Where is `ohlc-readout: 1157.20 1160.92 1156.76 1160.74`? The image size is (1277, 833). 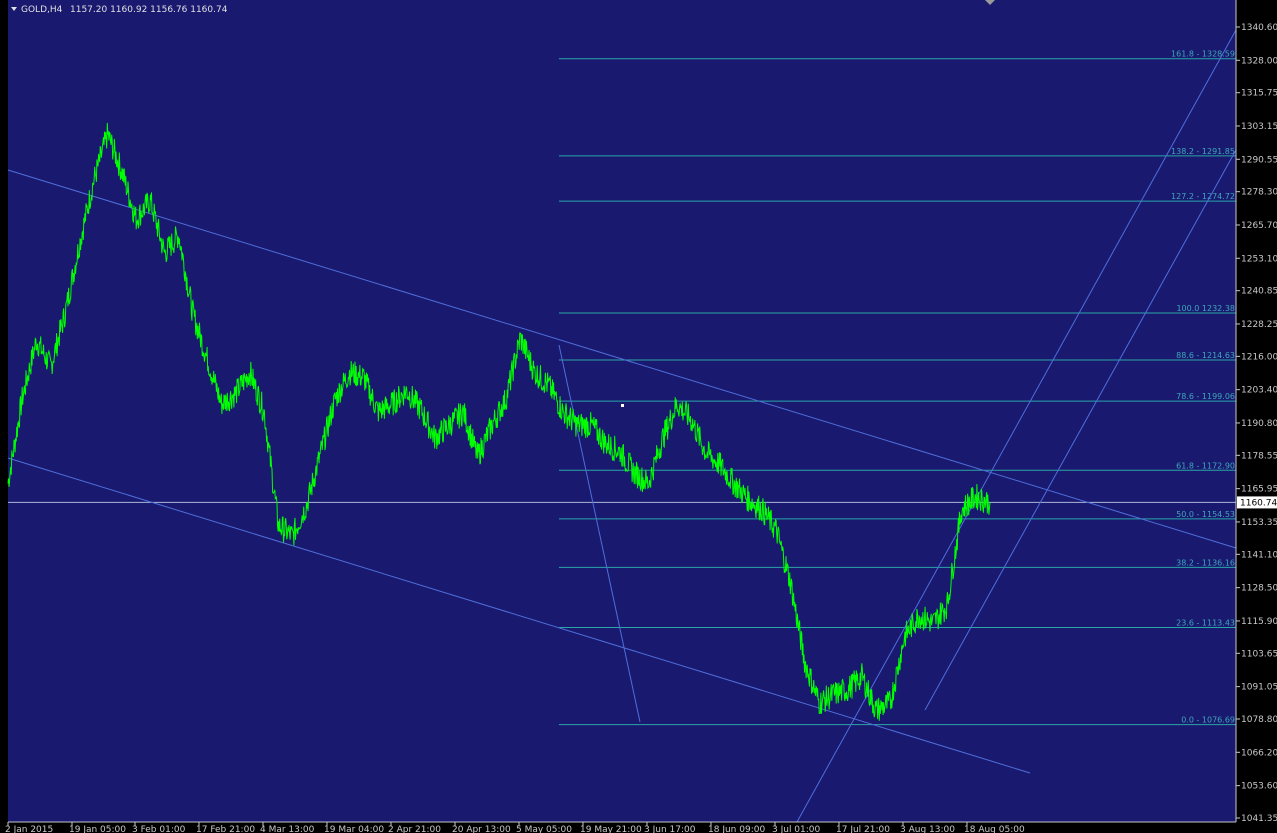 ohlc-readout: 1157.20 1160.92 1156.76 1160.74 is located at coordinates (149, 10).